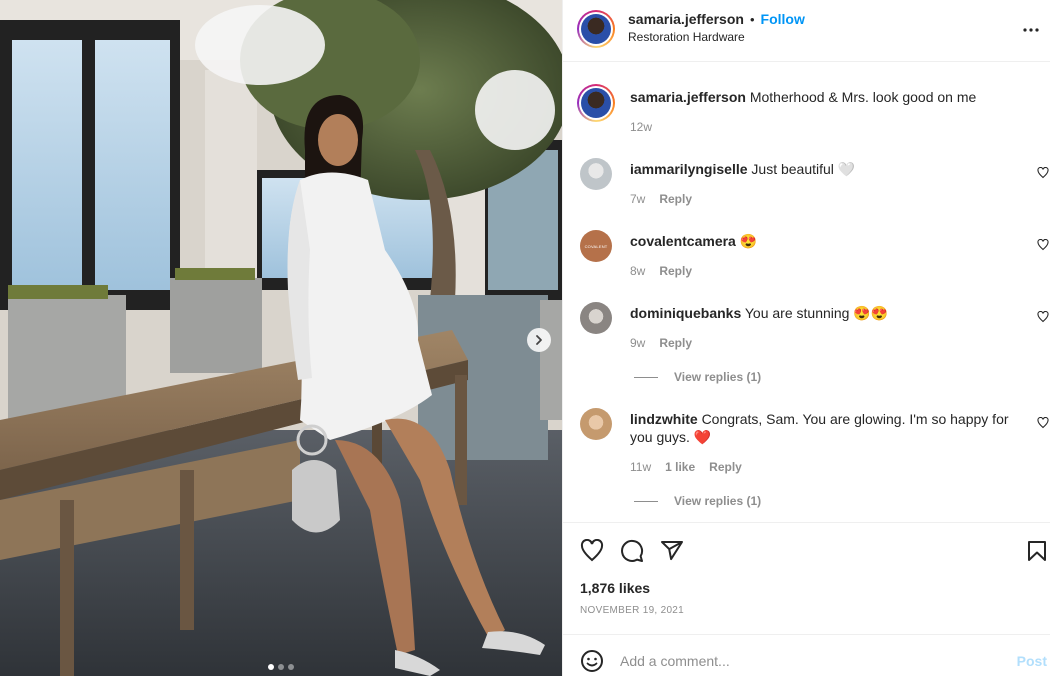  I want to click on author-username: samaria.jefferson, so click(686, 19).